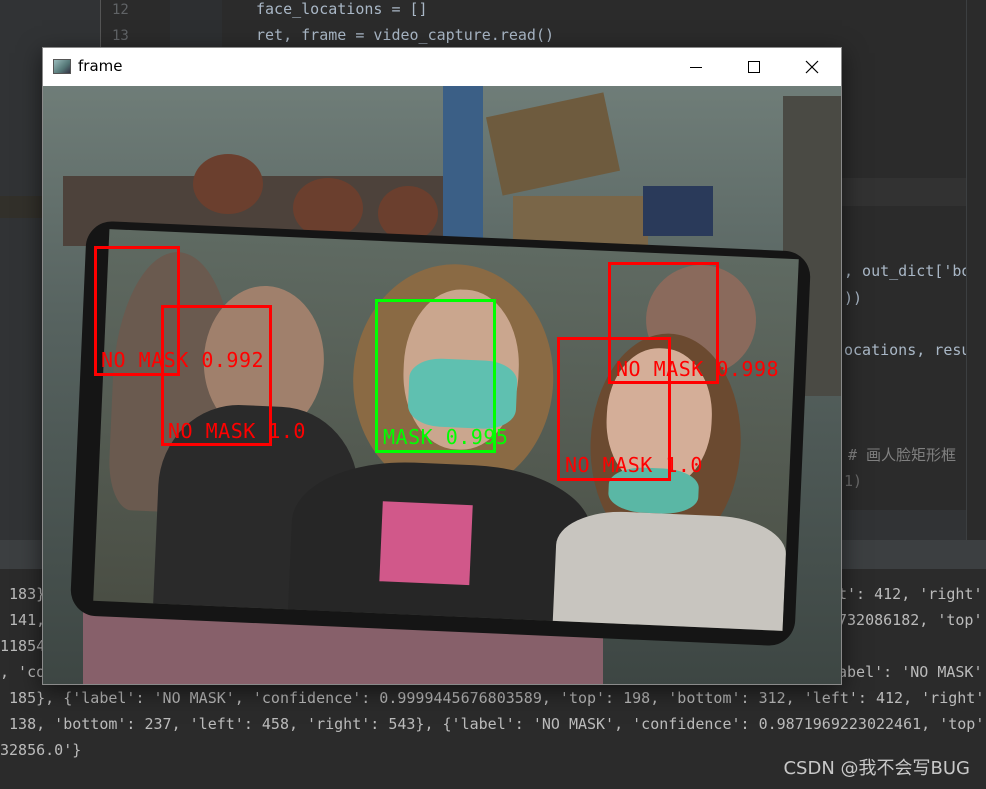 The height and width of the screenshot is (789, 986). I want to click on close-icon, so click(812, 67).